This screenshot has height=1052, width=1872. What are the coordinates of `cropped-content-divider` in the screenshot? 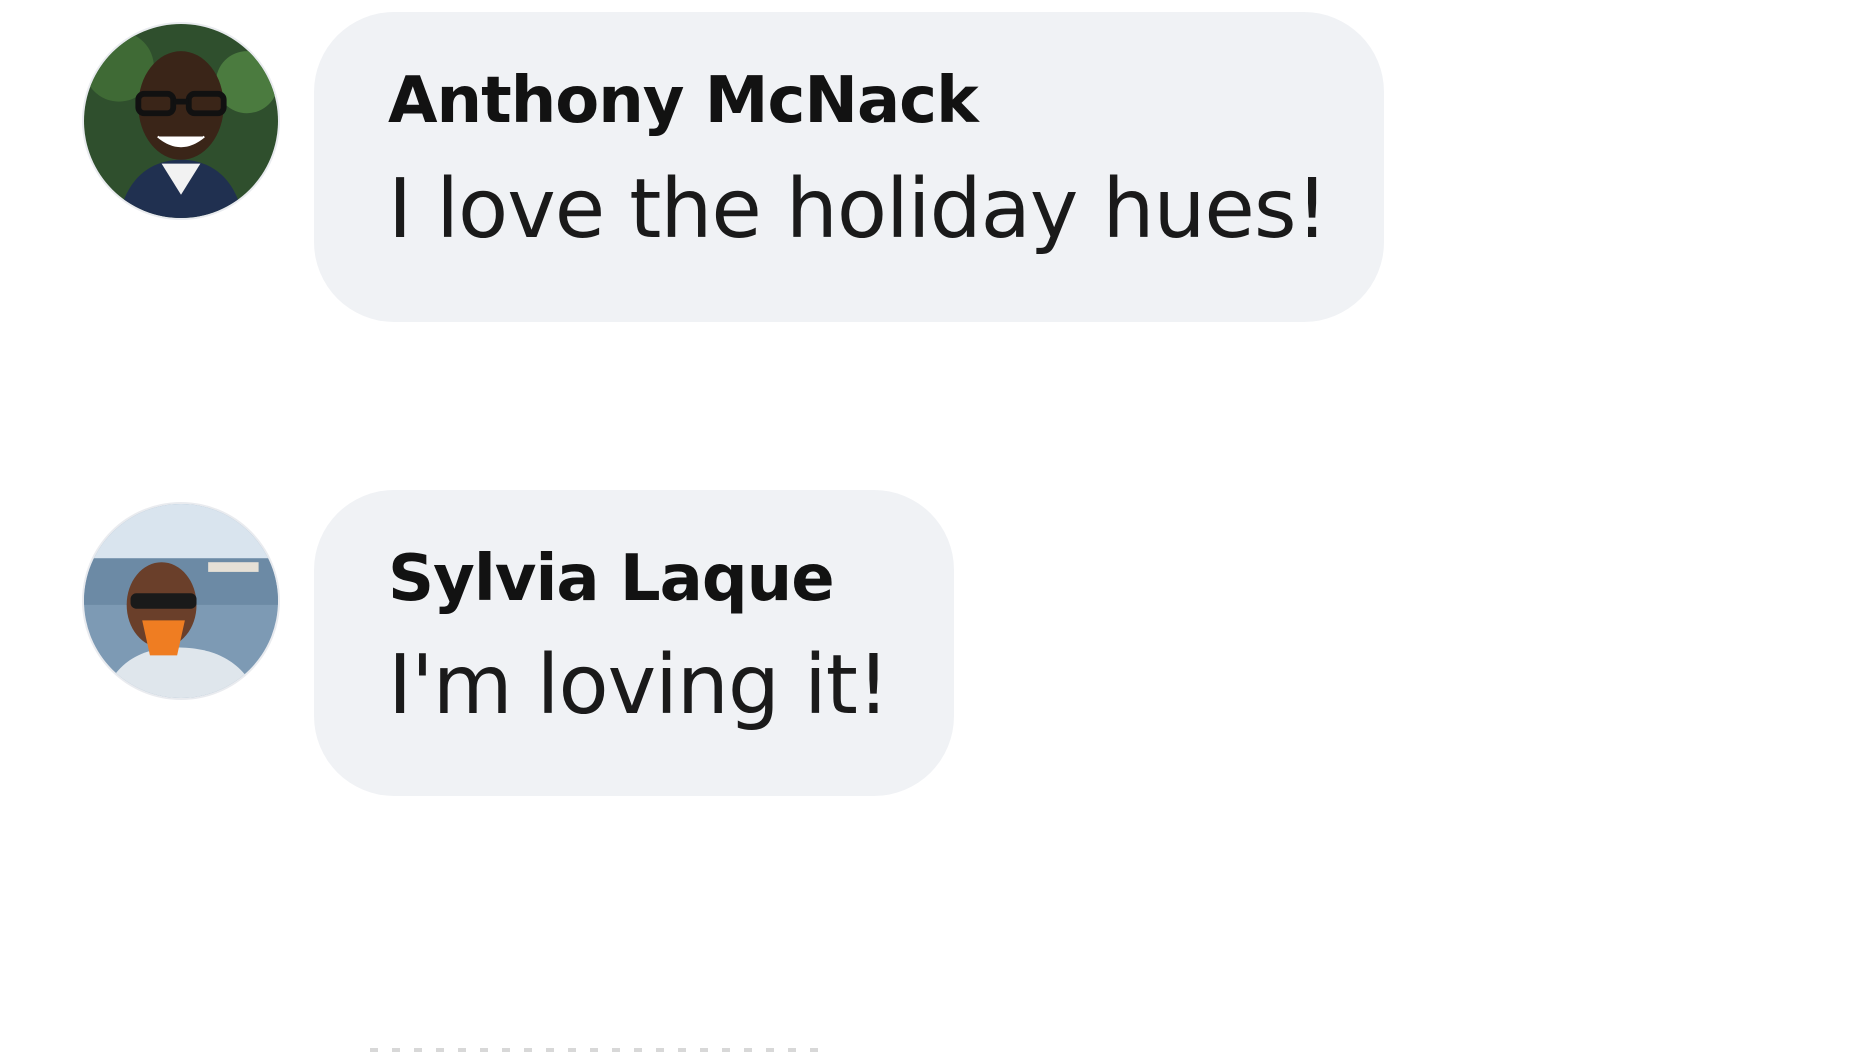 It's located at (600, 1050).